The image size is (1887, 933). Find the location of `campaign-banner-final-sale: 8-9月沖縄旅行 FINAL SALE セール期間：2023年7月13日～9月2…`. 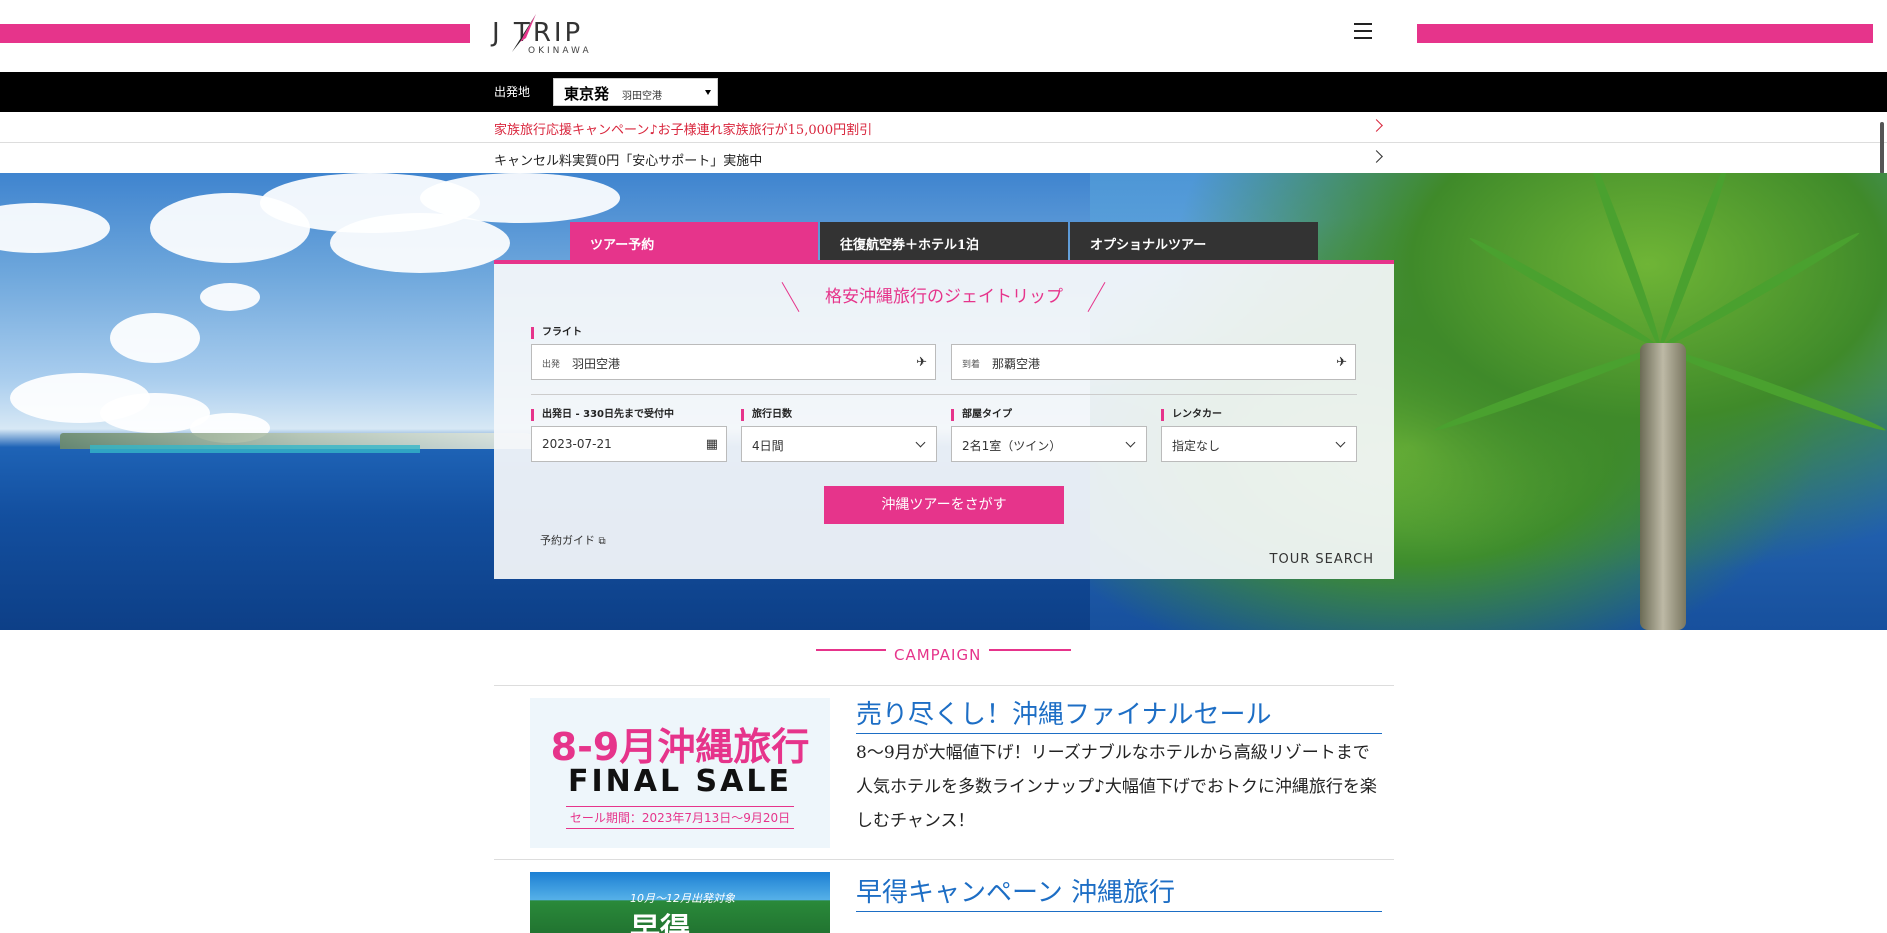

campaign-banner-final-sale: 8-9月沖縄旅行 FINAL SALE セール期間：2023年7月13日～9月2… is located at coordinates (680, 773).